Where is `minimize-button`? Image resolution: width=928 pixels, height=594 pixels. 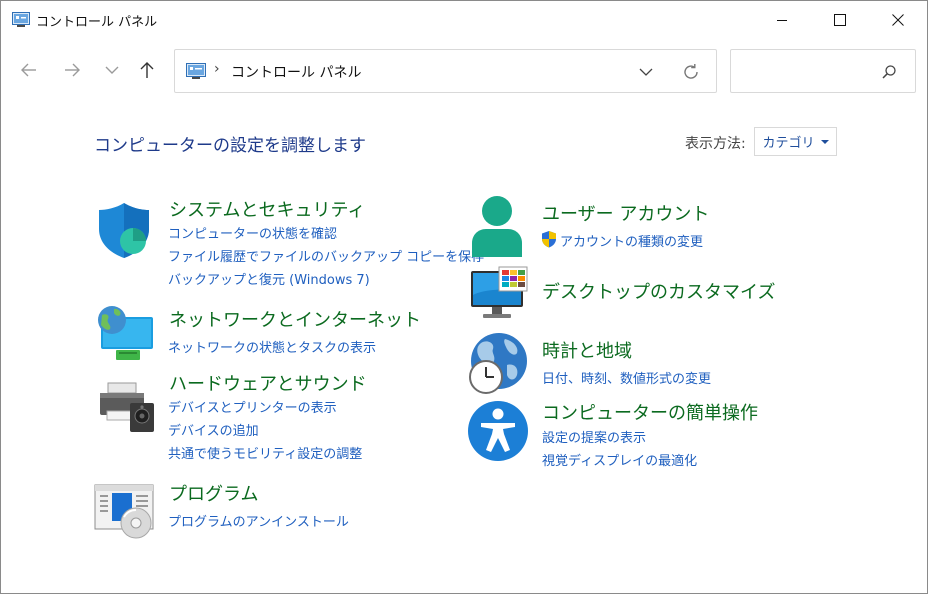
minimize-button is located at coordinates (782, 20).